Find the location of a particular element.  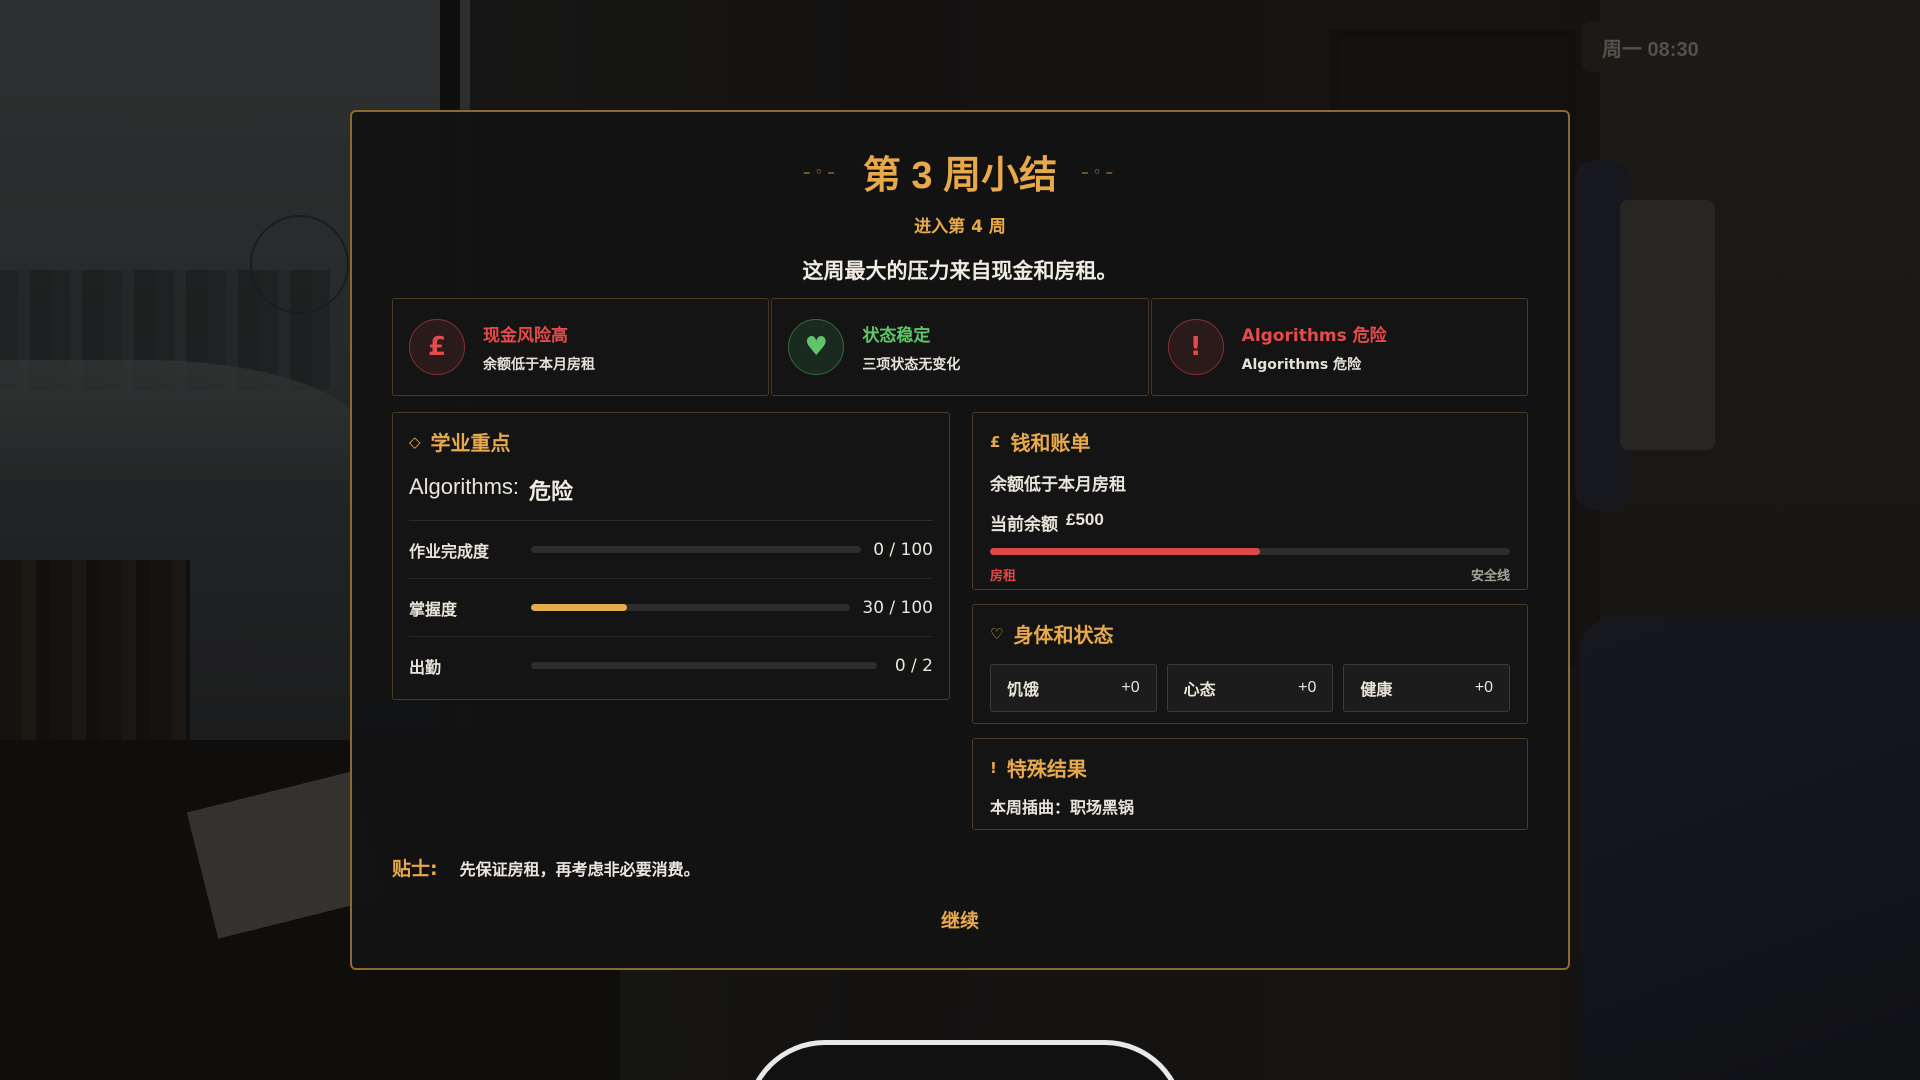

progress-fill is located at coordinates (579, 607).